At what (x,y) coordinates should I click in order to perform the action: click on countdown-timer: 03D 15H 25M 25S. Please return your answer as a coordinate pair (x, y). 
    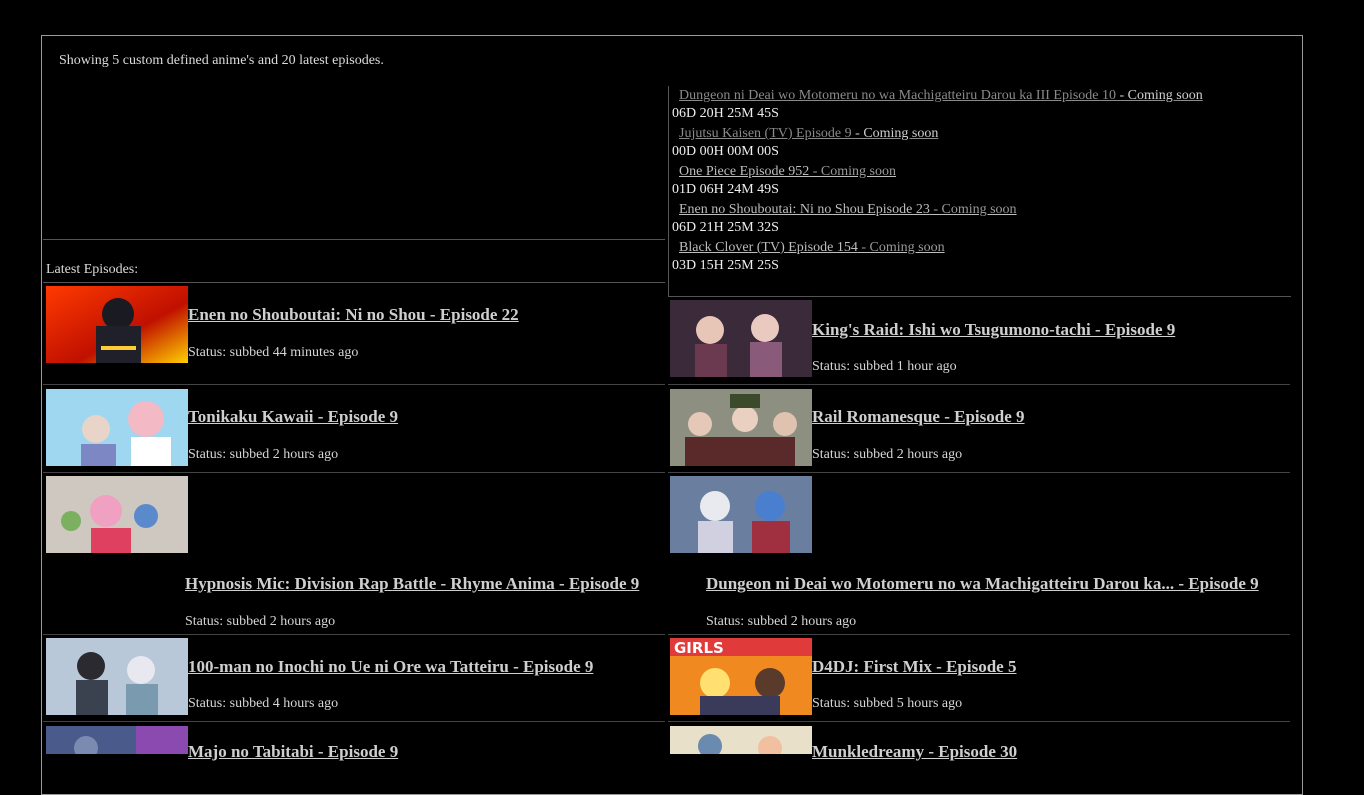
    Looking at the image, I should click on (725, 265).